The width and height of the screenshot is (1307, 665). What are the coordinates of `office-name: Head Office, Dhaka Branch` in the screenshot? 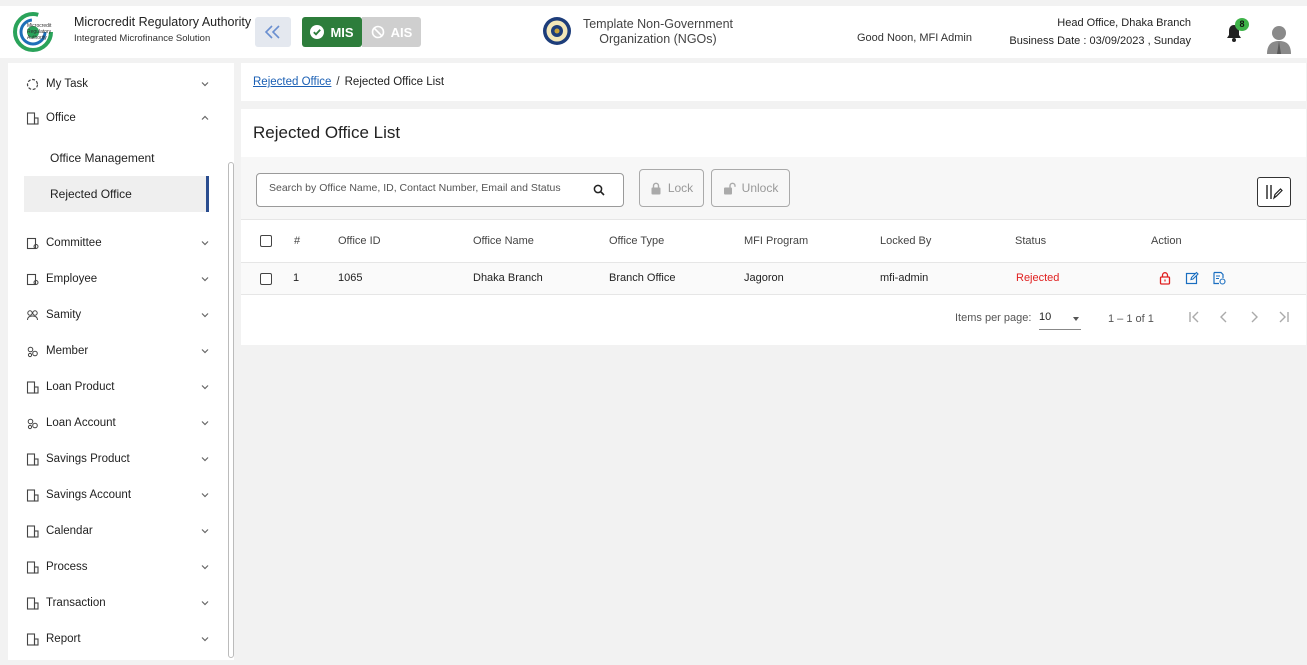 It's located at (1124, 23).